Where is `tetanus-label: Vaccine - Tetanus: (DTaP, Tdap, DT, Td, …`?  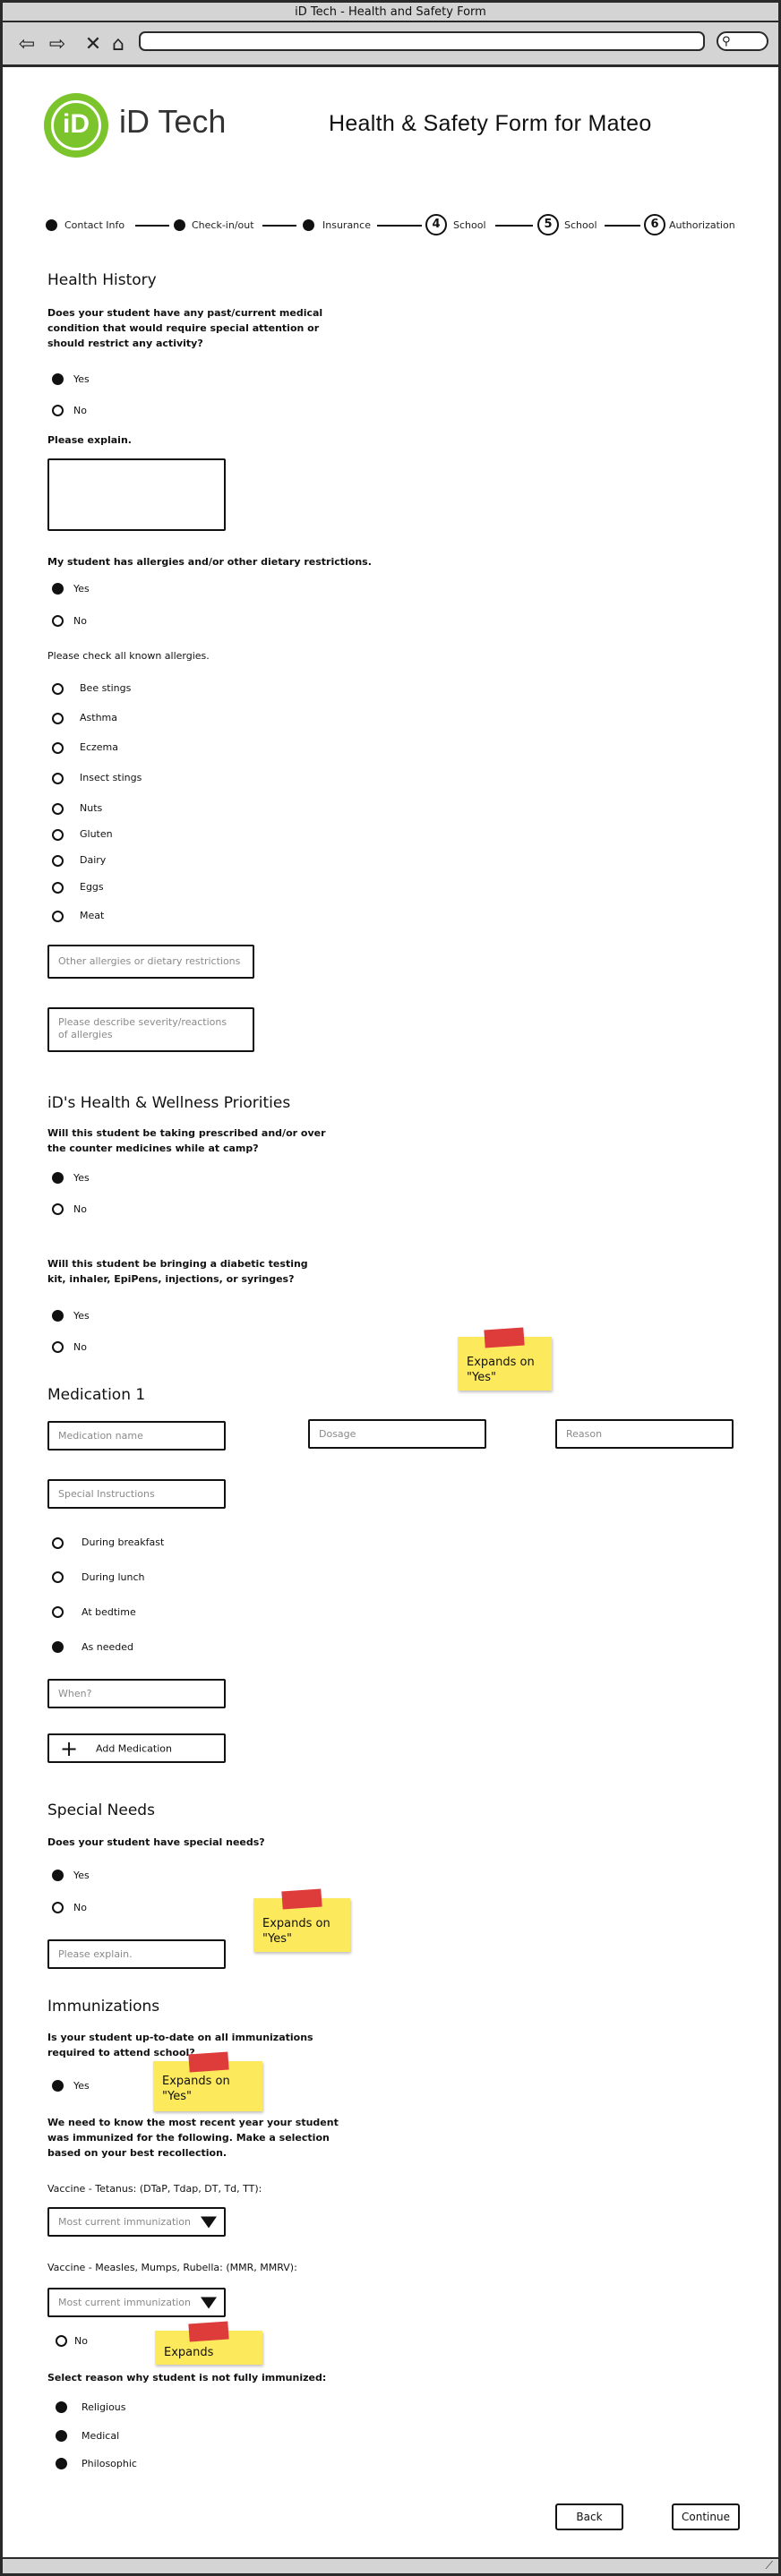 tetanus-label: Vaccine - Tetanus: (DTaP, Tdap, DT, Td, … is located at coordinates (155, 2189).